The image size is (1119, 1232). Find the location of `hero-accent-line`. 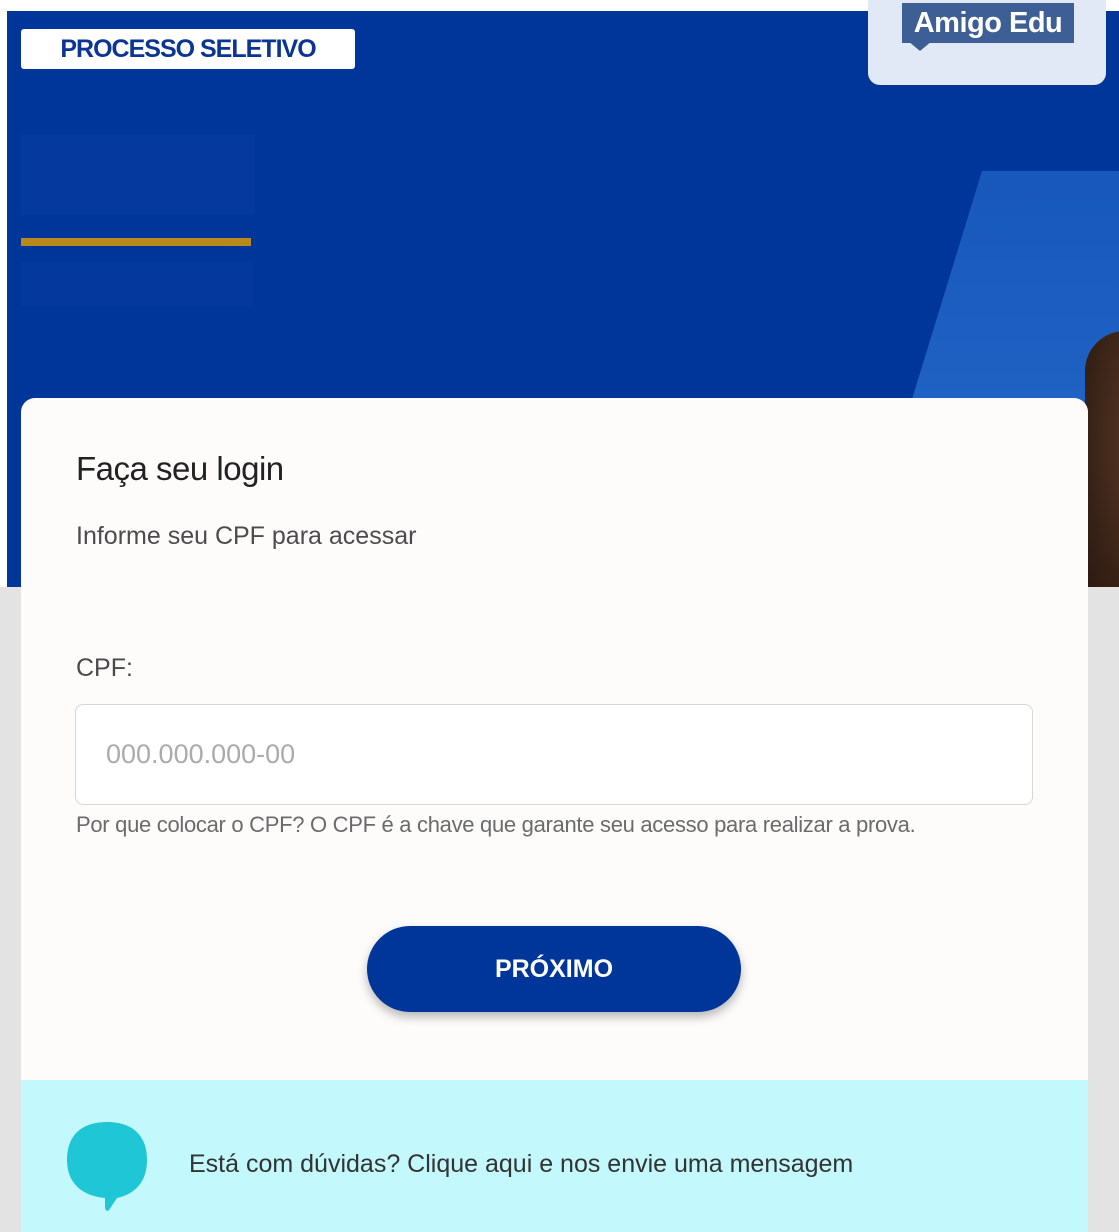

hero-accent-line is located at coordinates (136, 242).